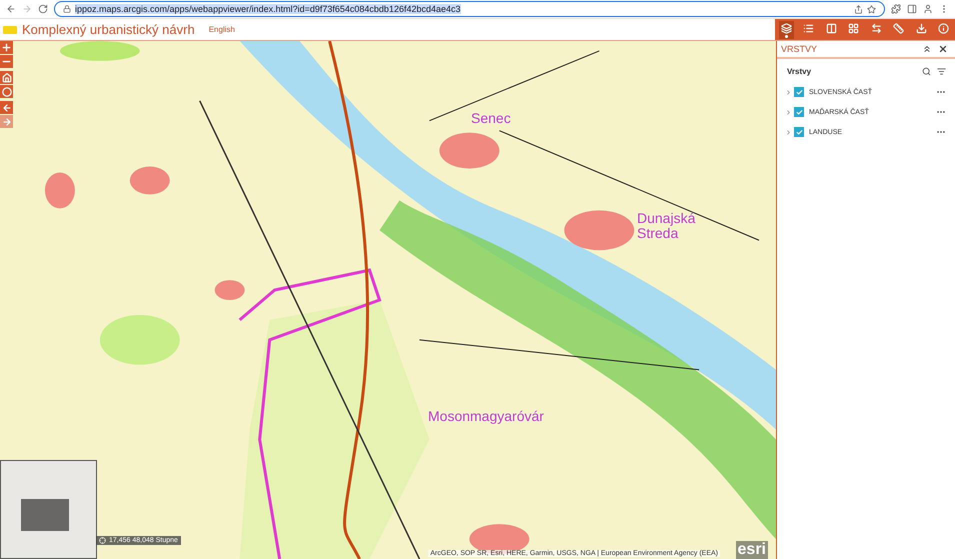 This screenshot has height=559, width=955. What do you see at coordinates (102, 540) in the screenshot?
I see `crosshair-icon` at bounding box center [102, 540].